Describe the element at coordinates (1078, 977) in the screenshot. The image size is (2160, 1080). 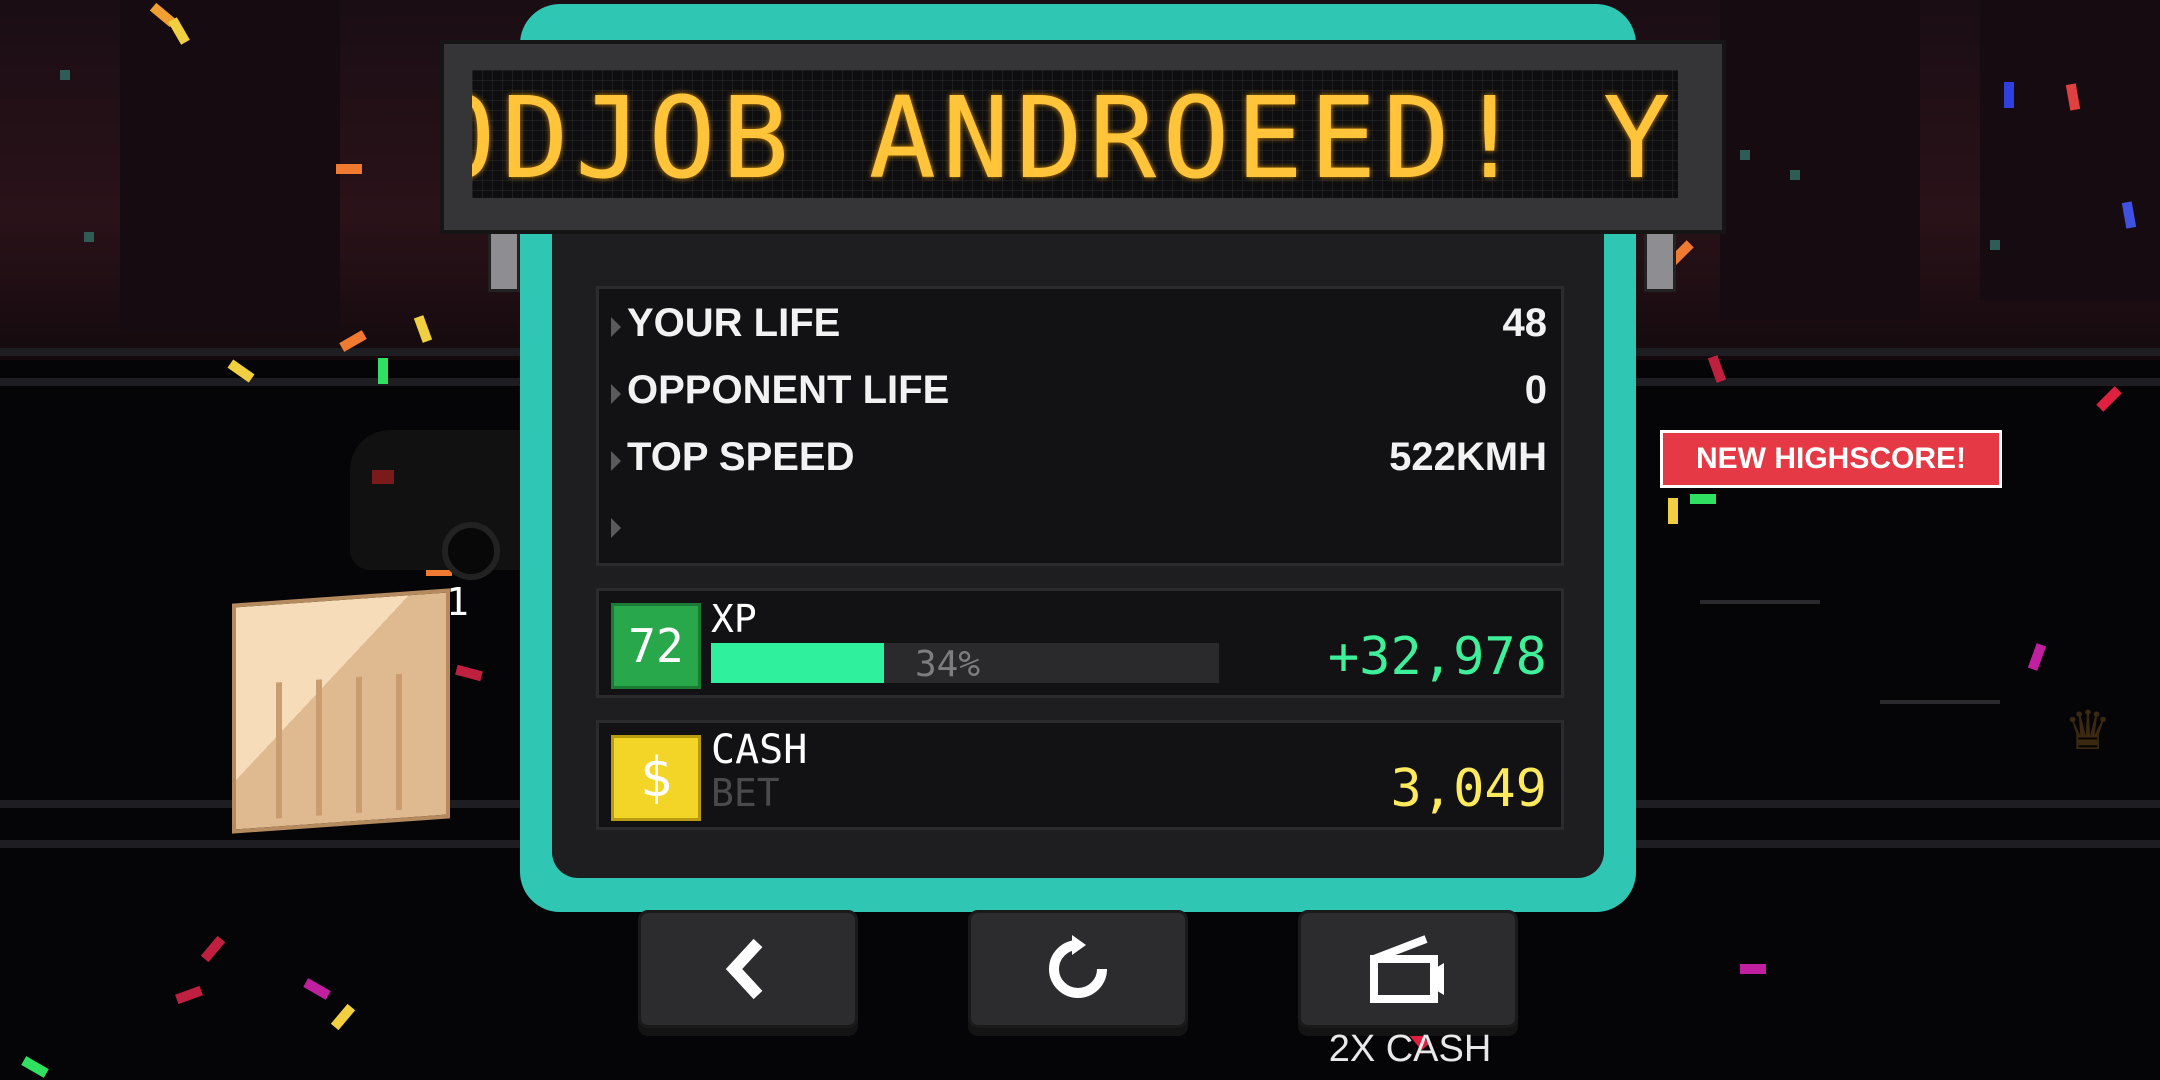
I see `retry-icon` at that location.